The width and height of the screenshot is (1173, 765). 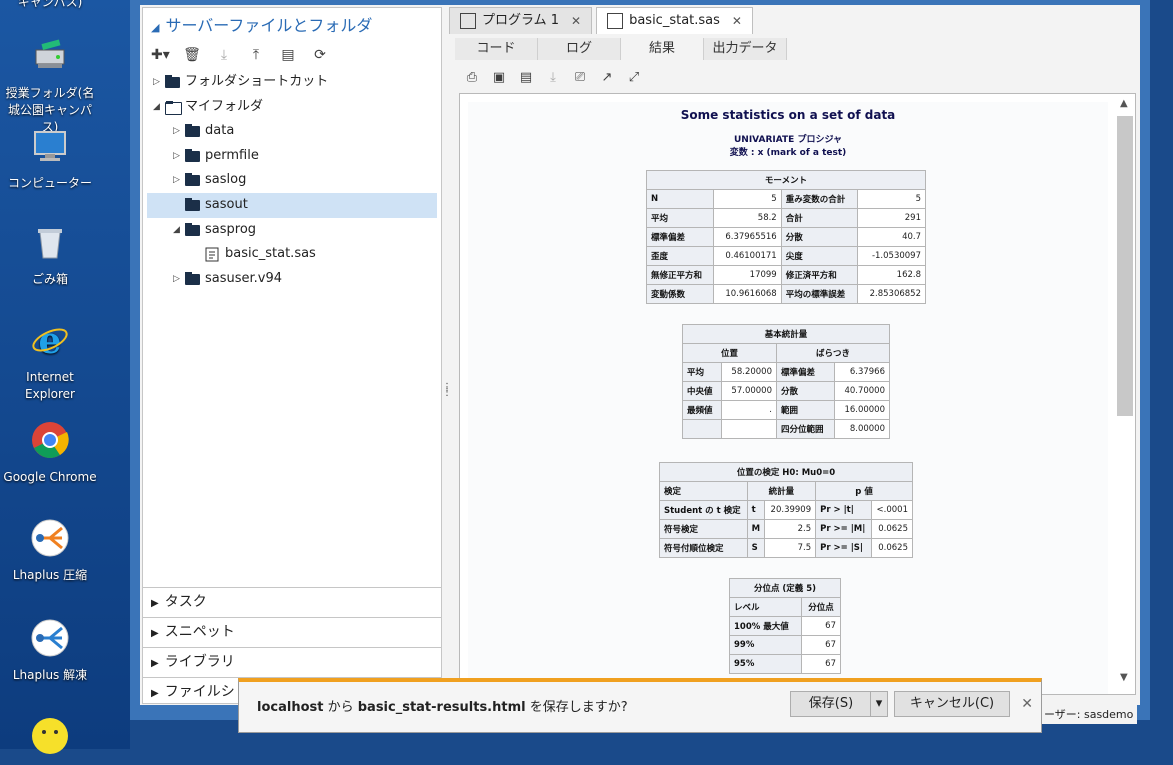 What do you see at coordinates (472, 78) in the screenshot?
I see `download-html-icon: ⎙` at bounding box center [472, 78].